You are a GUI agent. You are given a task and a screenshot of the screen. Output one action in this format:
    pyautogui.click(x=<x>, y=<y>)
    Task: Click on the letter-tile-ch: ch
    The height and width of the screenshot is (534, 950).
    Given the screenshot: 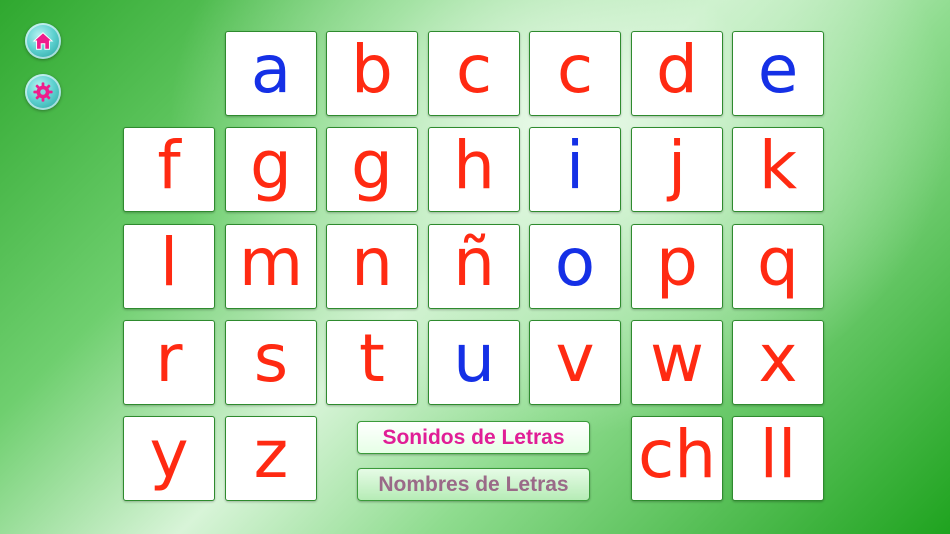 What is the action you would take?
    pyautogui.click(x=677, y=458)
    